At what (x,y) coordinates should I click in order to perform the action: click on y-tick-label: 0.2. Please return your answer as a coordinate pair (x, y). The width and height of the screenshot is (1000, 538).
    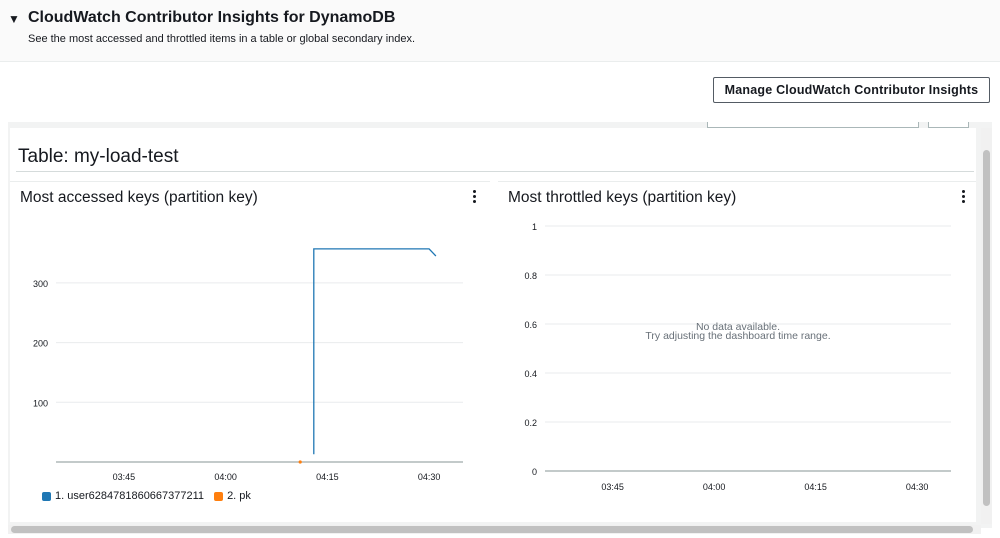
    Looking at the image, I should click on (530, 423).